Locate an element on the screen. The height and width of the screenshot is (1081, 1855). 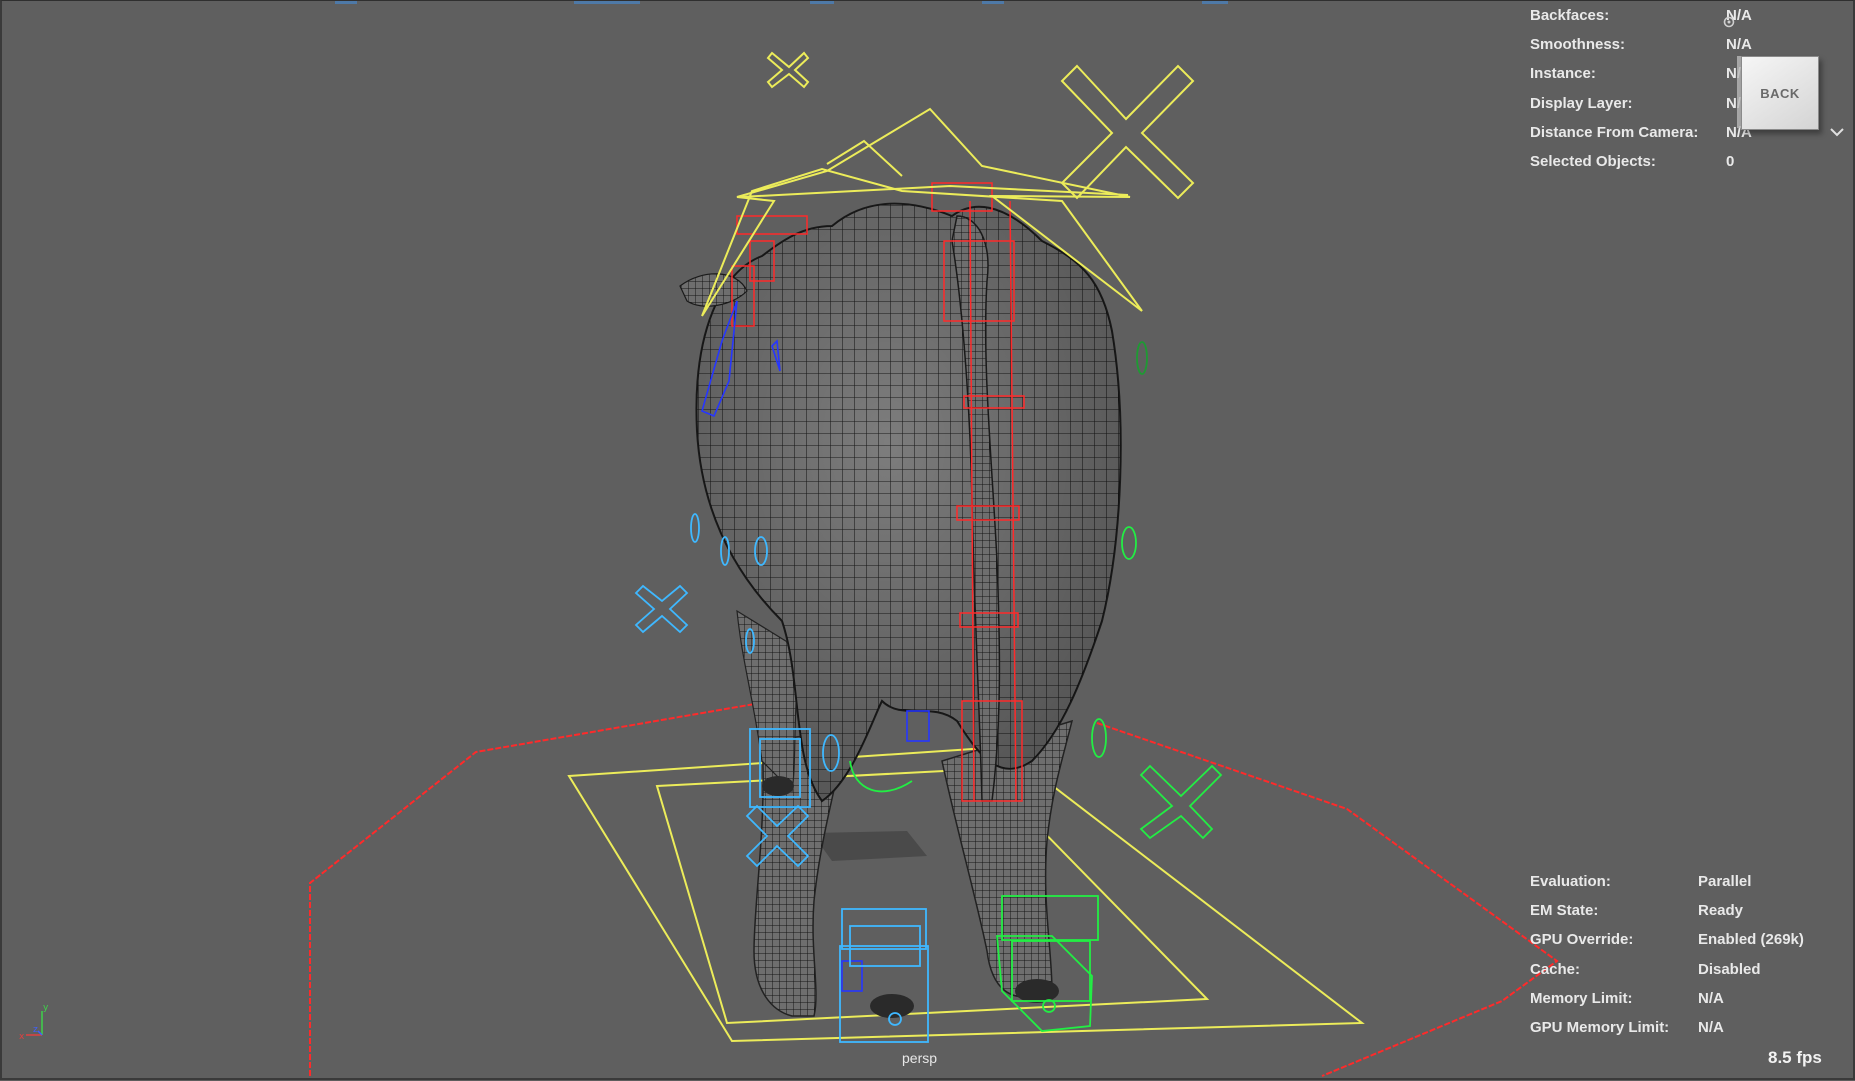
axis-z-label: z is located at coordinates (35, 1030).